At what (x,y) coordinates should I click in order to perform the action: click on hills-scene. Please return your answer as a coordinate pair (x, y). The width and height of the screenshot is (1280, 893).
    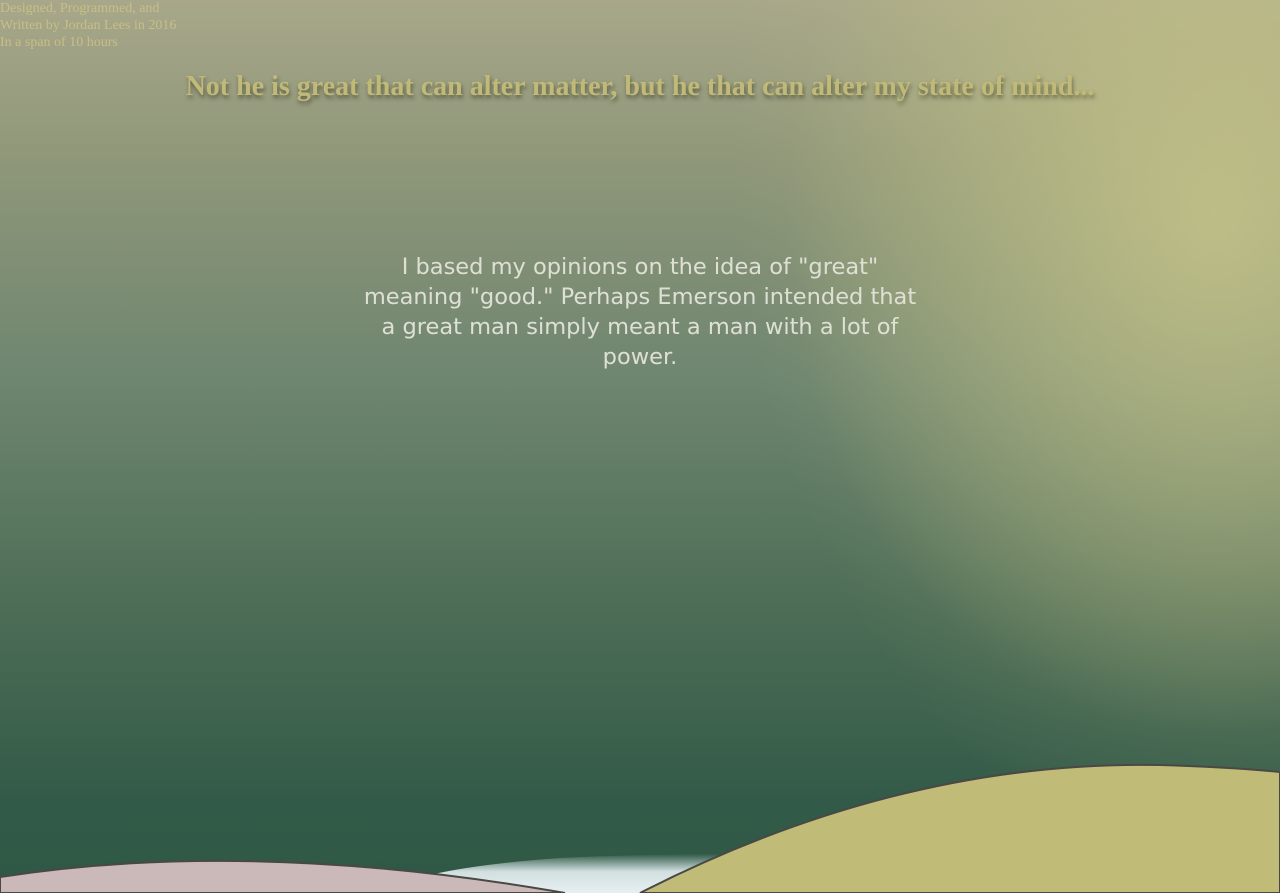
    Looking at the image, I should click on (640, 828).